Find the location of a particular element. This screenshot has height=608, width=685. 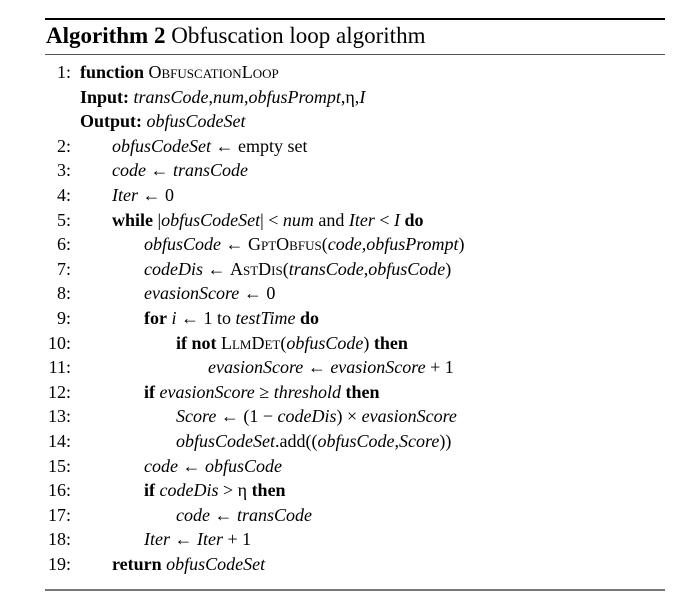

bottom-rule is located at coordinates (355, 590).